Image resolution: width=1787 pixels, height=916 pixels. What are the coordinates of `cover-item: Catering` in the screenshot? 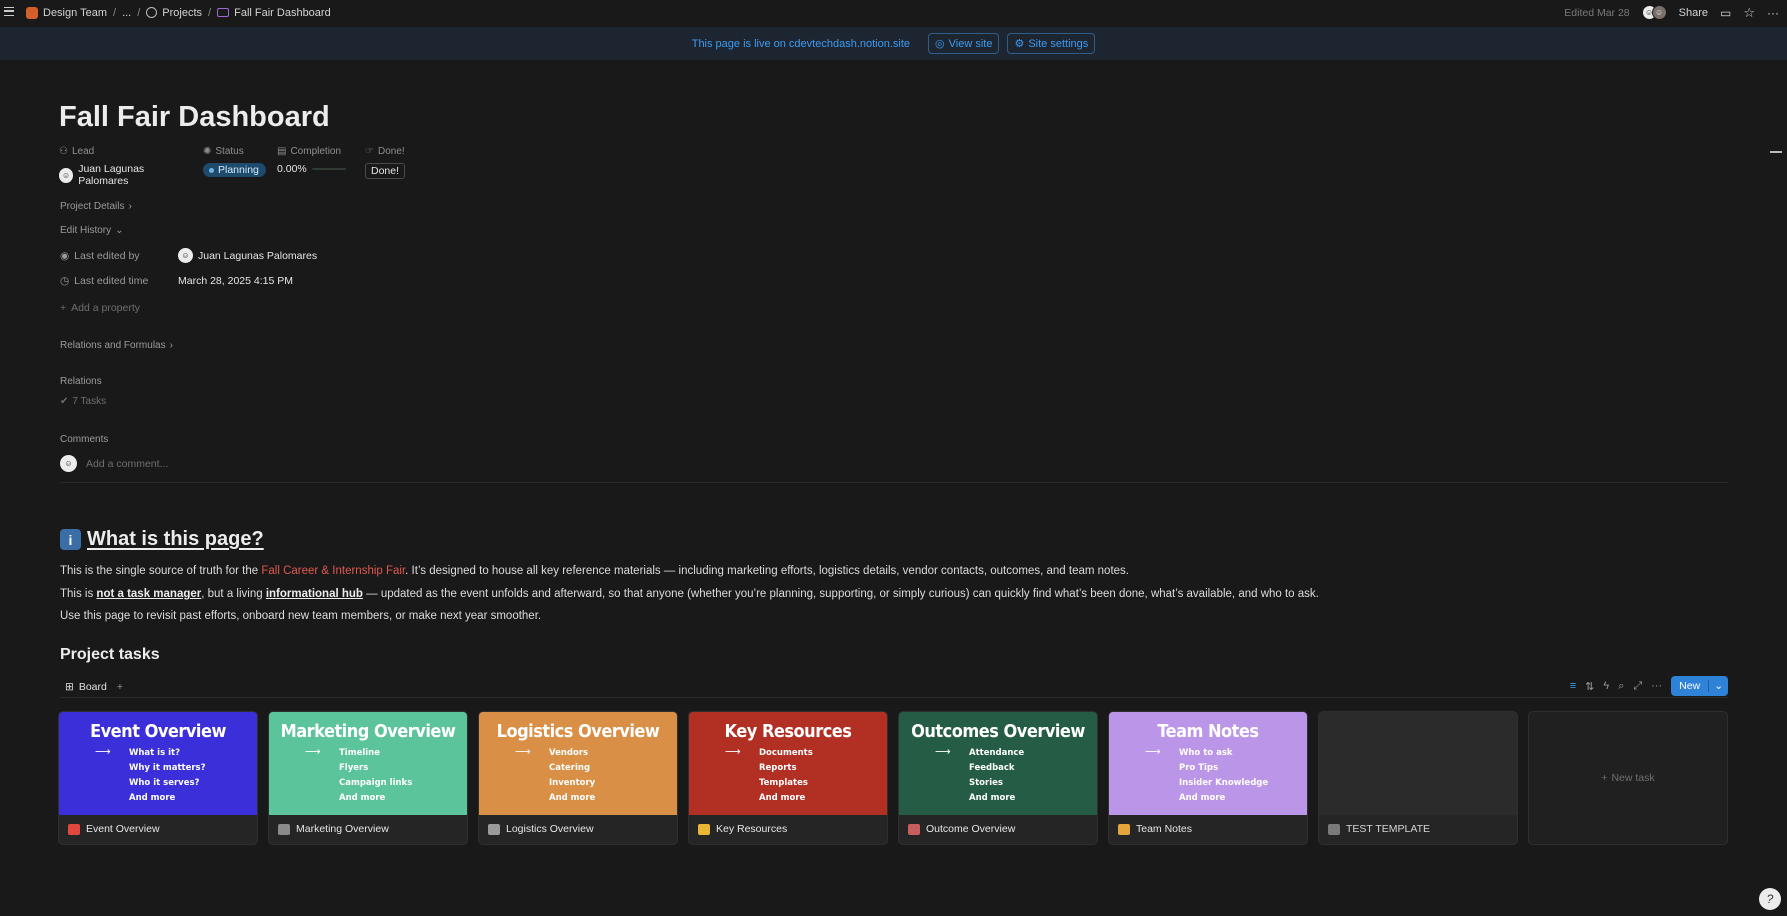 It's located at (570, 768).